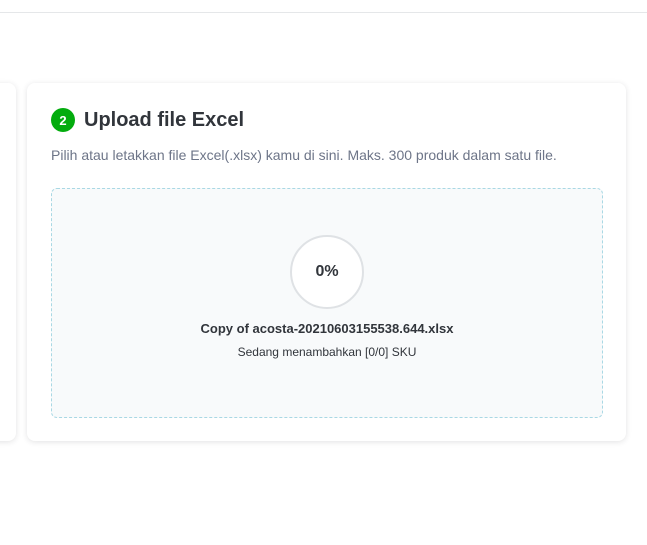 Image resolution: width=647 pixels, height=545 pixels. I want to click on step-header: 2 Upload file Excel, so click(147, 120).